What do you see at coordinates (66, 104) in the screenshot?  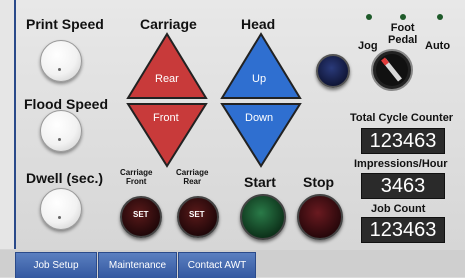 I see `flood-speed-label: Flood Speed` at bounding box center [66, 104].